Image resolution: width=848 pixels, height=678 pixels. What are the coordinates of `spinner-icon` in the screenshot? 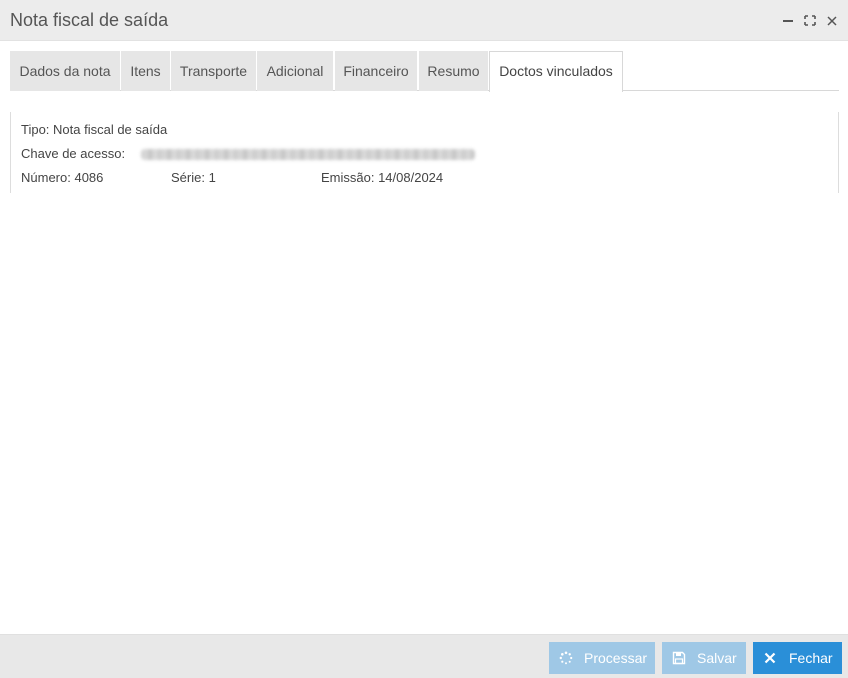 It's located at (566, 658).